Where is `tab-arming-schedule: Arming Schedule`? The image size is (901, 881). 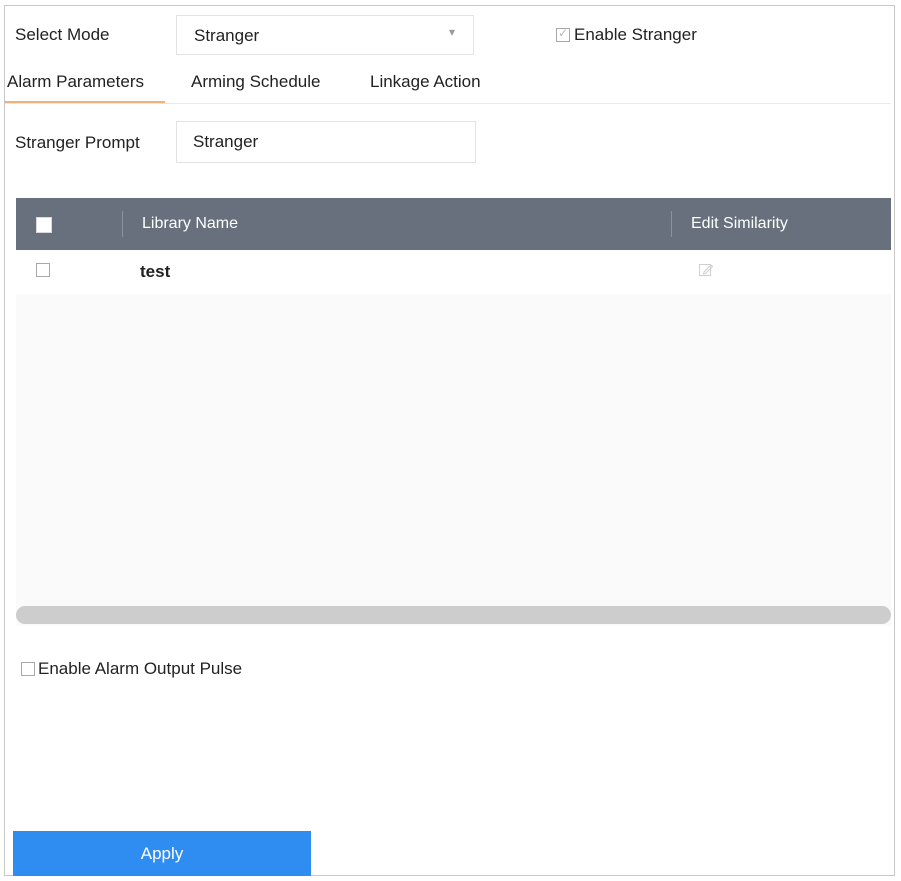
tab-arming-schedule: Arming Schedule is located at coordinates (255, 82).